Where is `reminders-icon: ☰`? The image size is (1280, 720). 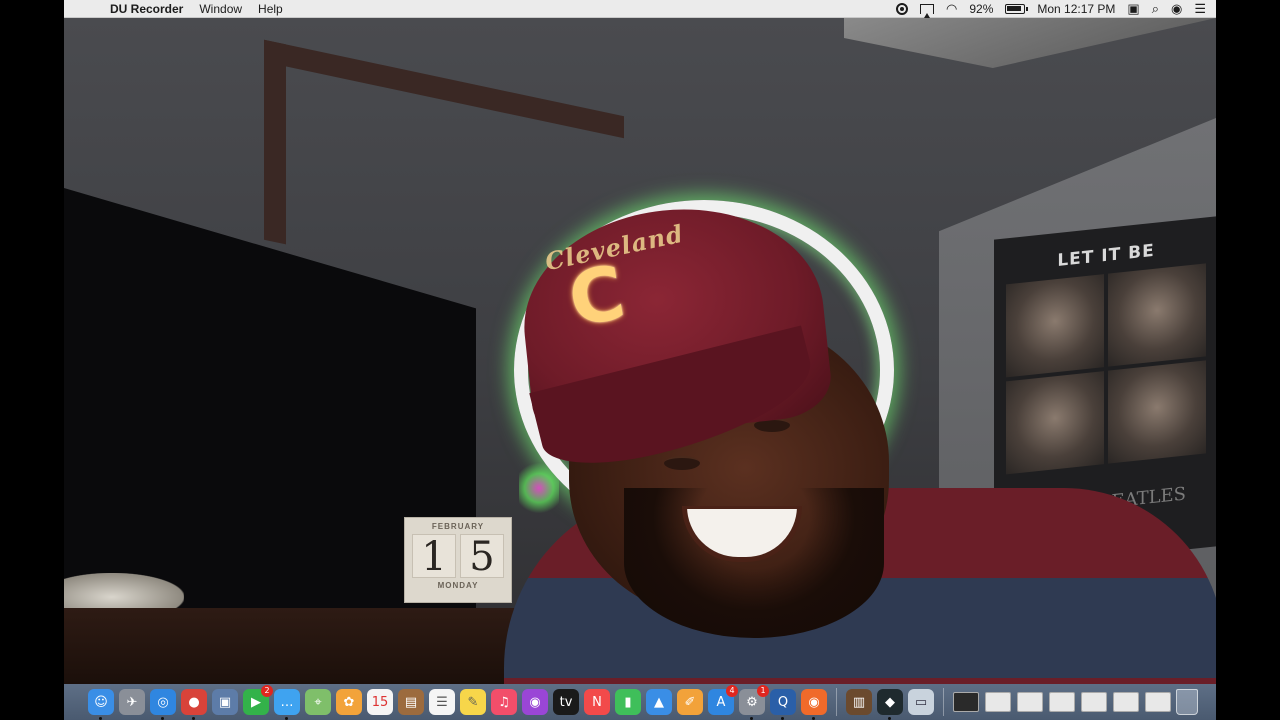 reminders-icon: ☰ is located at coordinates (442, 702).